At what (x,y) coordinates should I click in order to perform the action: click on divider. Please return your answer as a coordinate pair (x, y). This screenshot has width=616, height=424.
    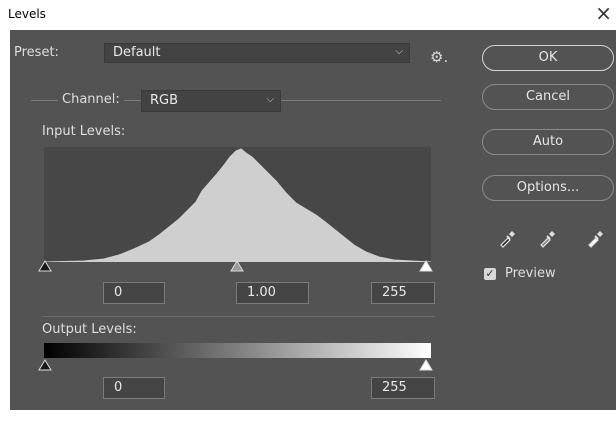
    Looking at the image, I should click on (238, 316).